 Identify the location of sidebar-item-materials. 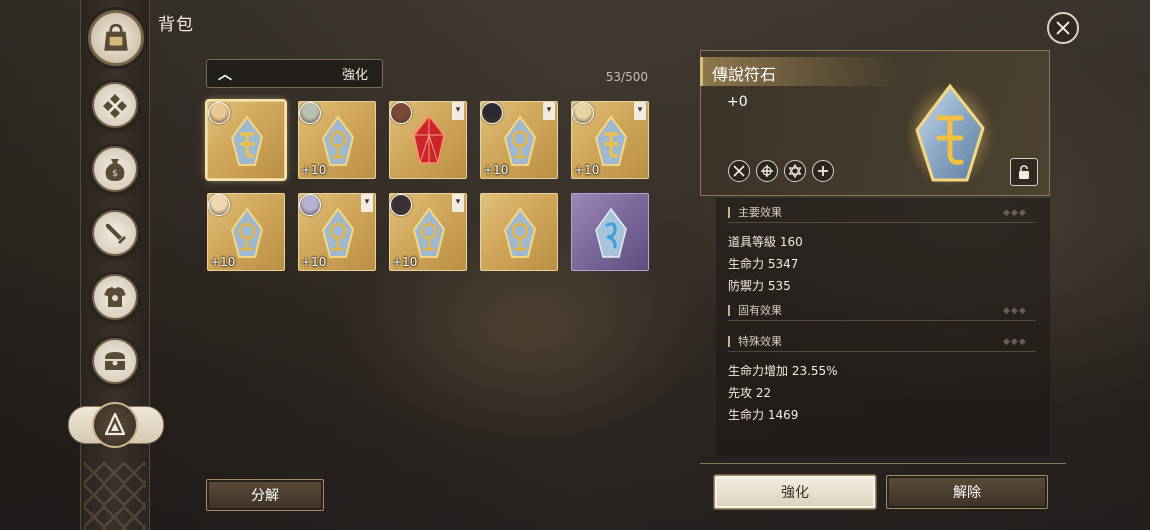
(115, 105).